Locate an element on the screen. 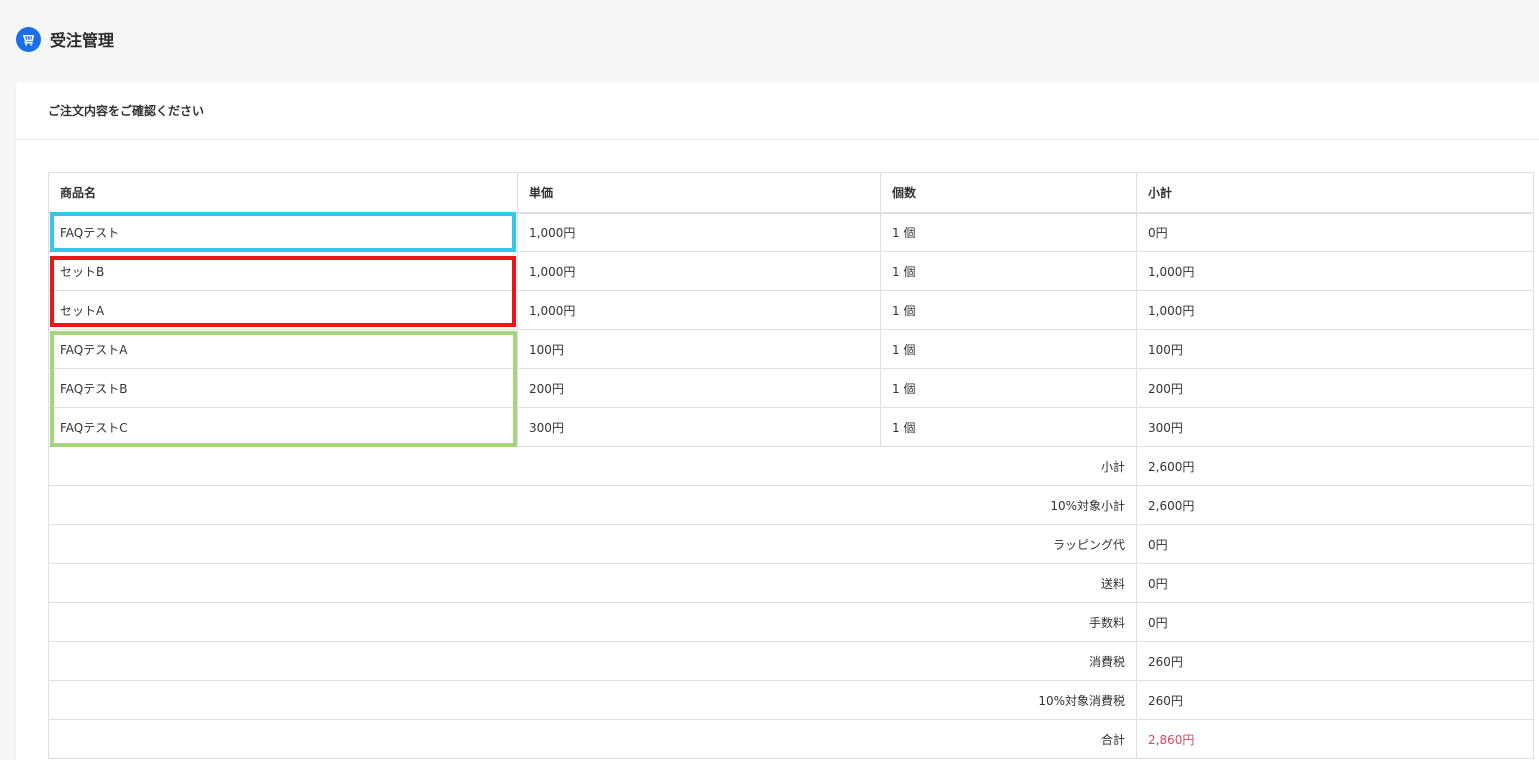 The image size is (1539, 760). summary-row: 10%対象消費税 260円 is located at coordinates (791, 700).